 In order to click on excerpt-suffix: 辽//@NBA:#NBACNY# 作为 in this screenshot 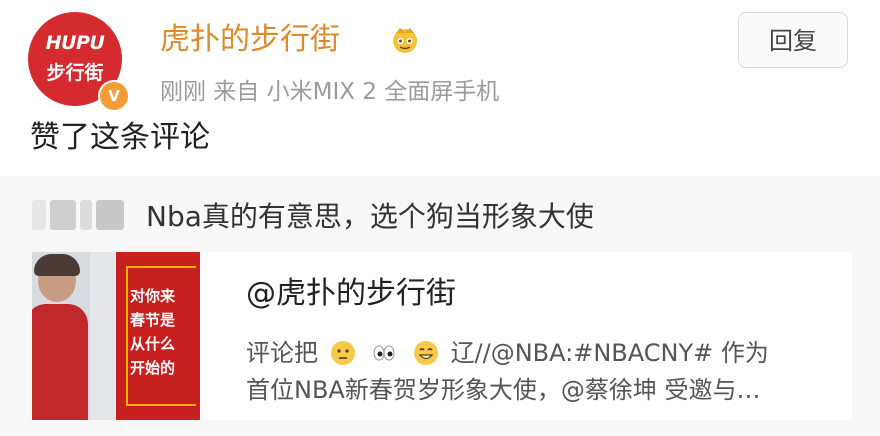, I will do `click(609, 353)`.